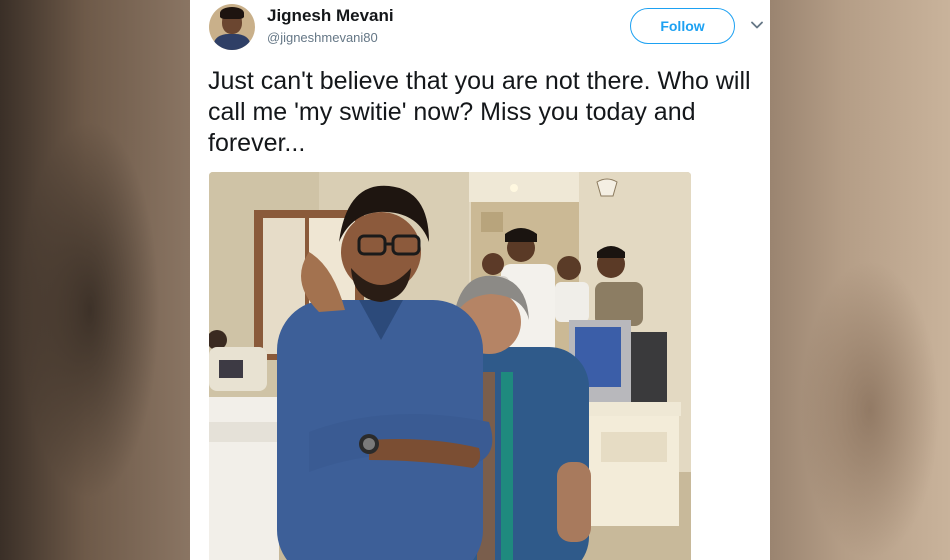 The image size is (950, 560). I want to click on chevron-down-icon, so click(757, 25).